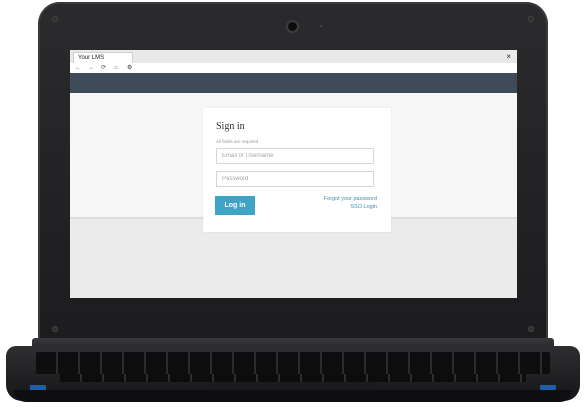  What do you see at coordinates (230, 126) in the screenshot?
I see `signin-title: Sign in` at bounding box center [230, 126].